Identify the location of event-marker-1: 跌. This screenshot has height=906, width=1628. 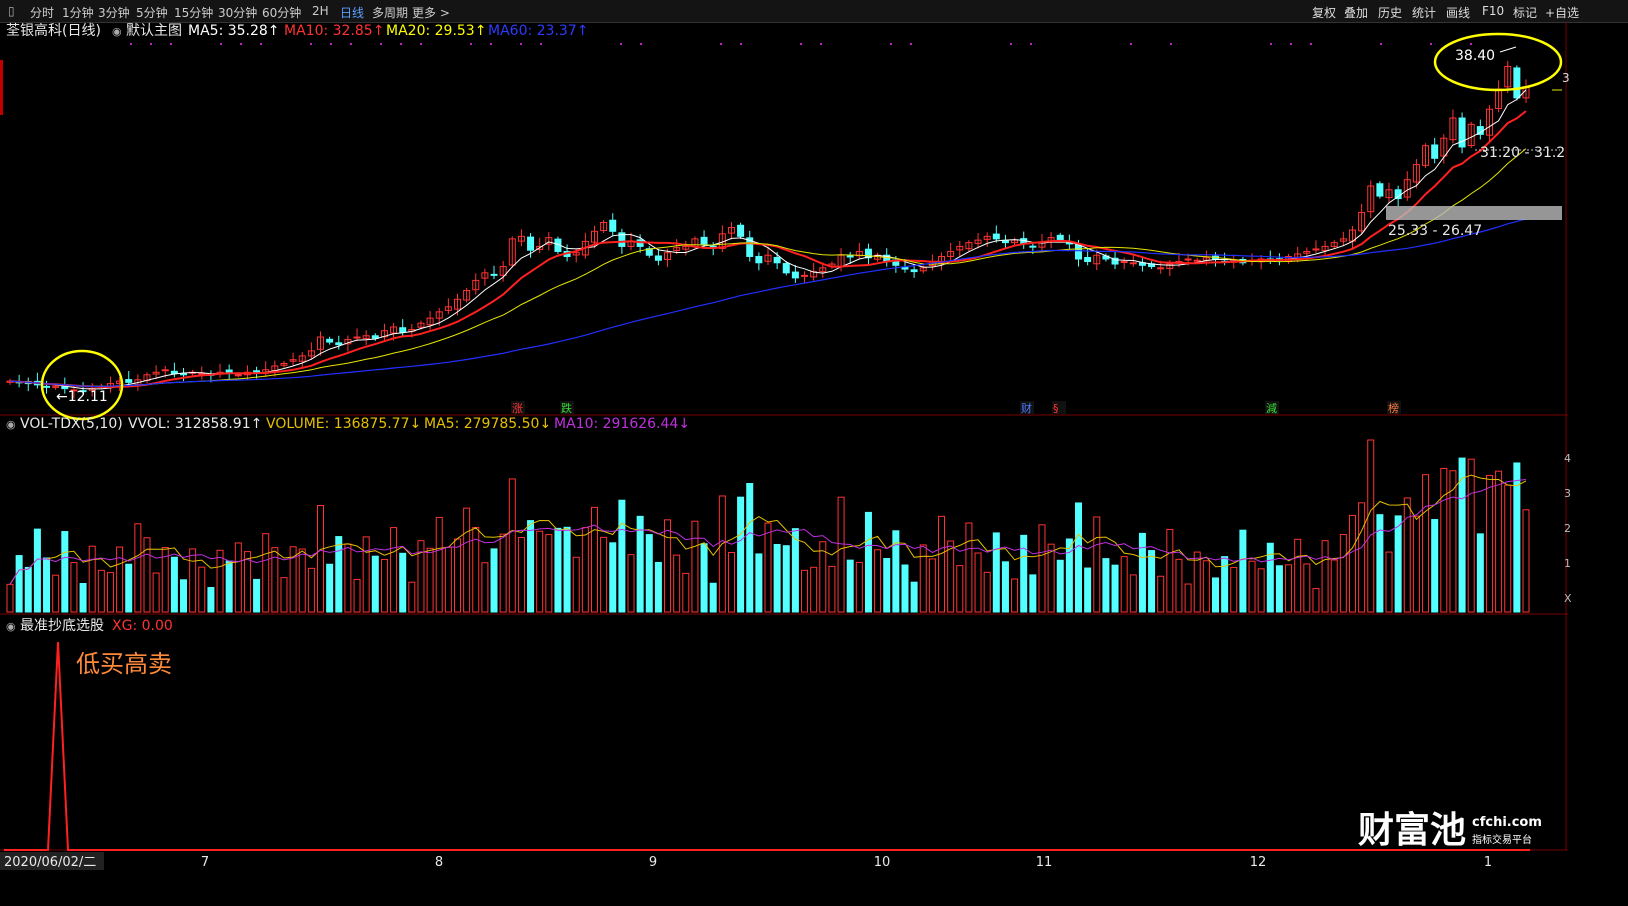
(566, 408).